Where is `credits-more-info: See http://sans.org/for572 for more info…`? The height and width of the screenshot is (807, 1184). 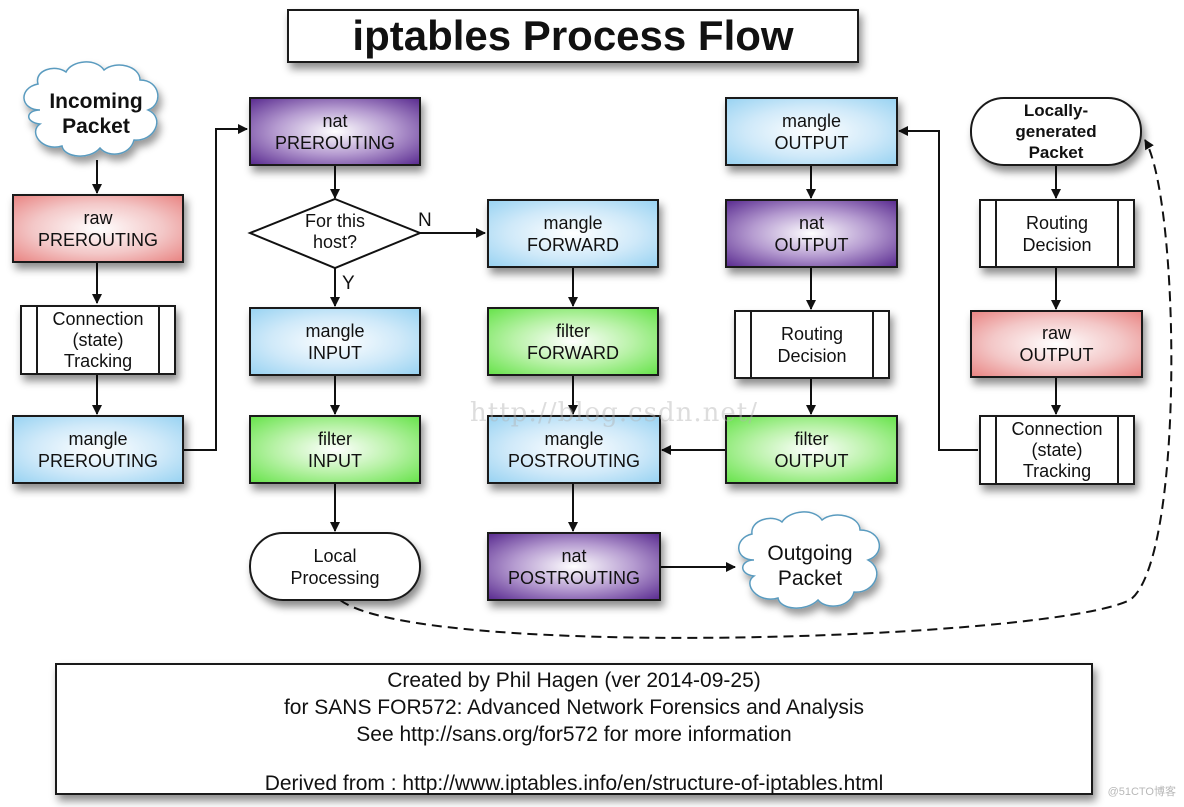 credits-more-info: See http://sans.org/for572 for more info… is located at coordinates (574, 734).